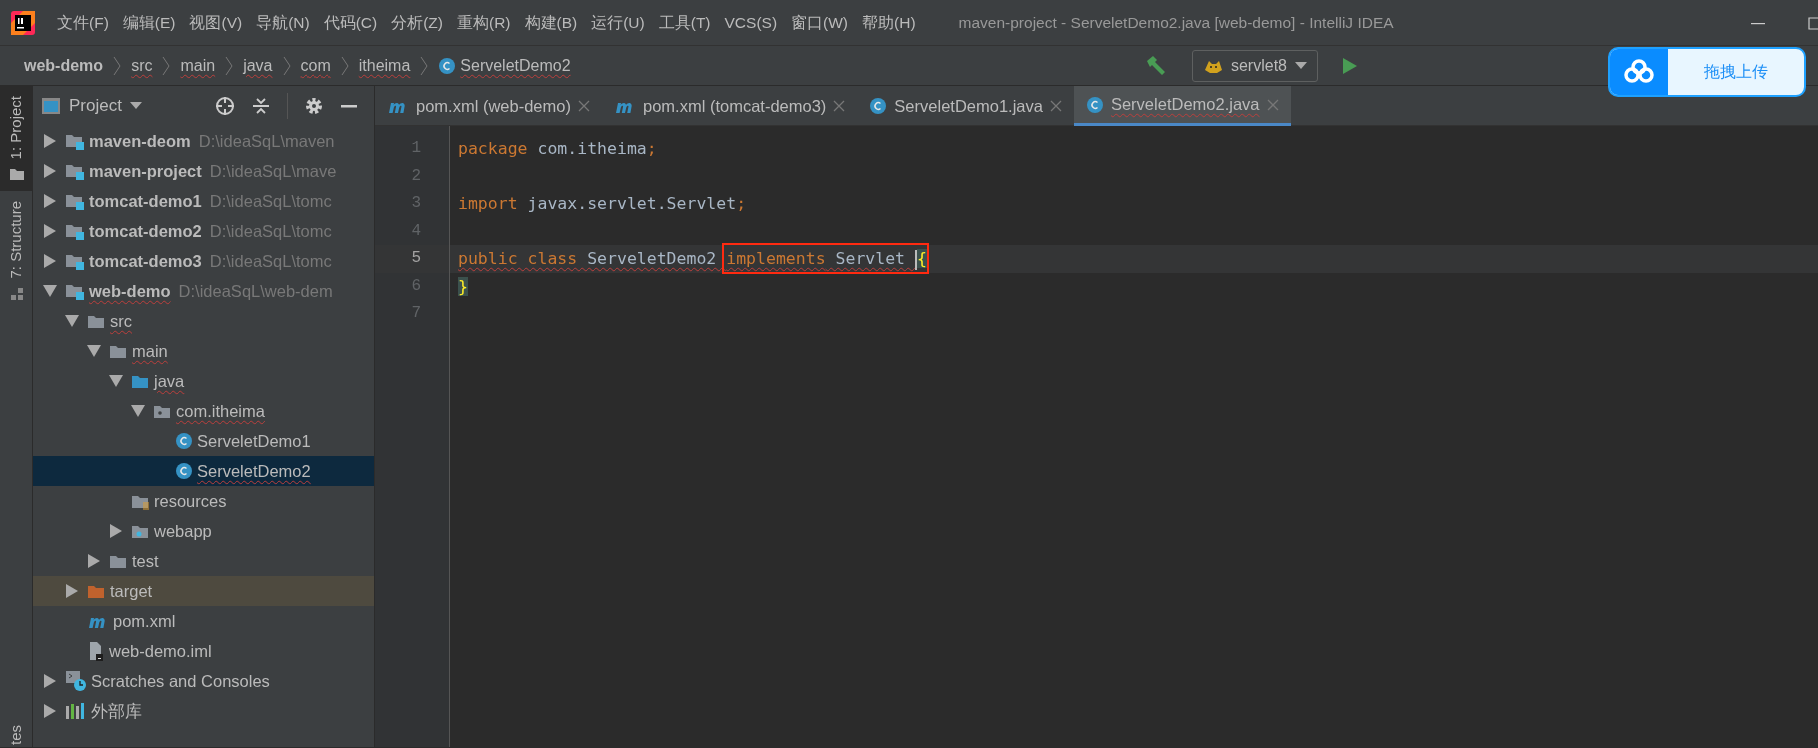 This screenshot has width=1818, height=748. Describe the element at coordinates (203, 261) in the screenshot. I see `tree-row: tomcat-demo3 D:\ideaSqL\tomc` at that location.